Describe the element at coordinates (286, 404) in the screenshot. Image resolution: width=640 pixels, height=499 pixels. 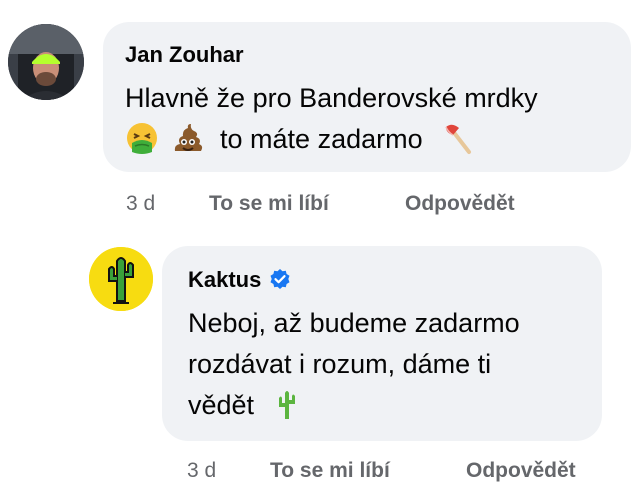
I see `cactus-emoji-icon` at that location.